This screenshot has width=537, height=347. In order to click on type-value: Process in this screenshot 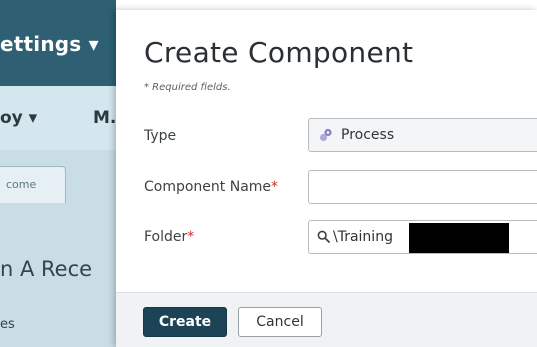, I will do `click(368, 135)`.